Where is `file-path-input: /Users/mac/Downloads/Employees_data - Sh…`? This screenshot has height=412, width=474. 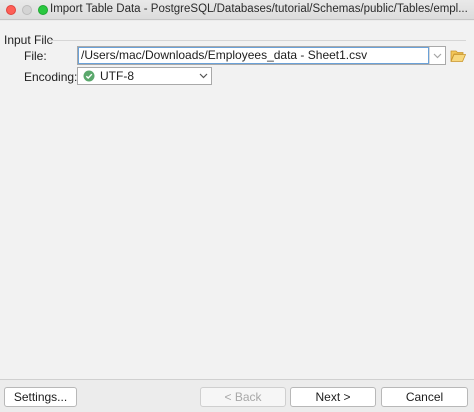
file-path-input: /Users/mac/Downloads/Employees_data - Sh… is located at coordinates (253, 55).